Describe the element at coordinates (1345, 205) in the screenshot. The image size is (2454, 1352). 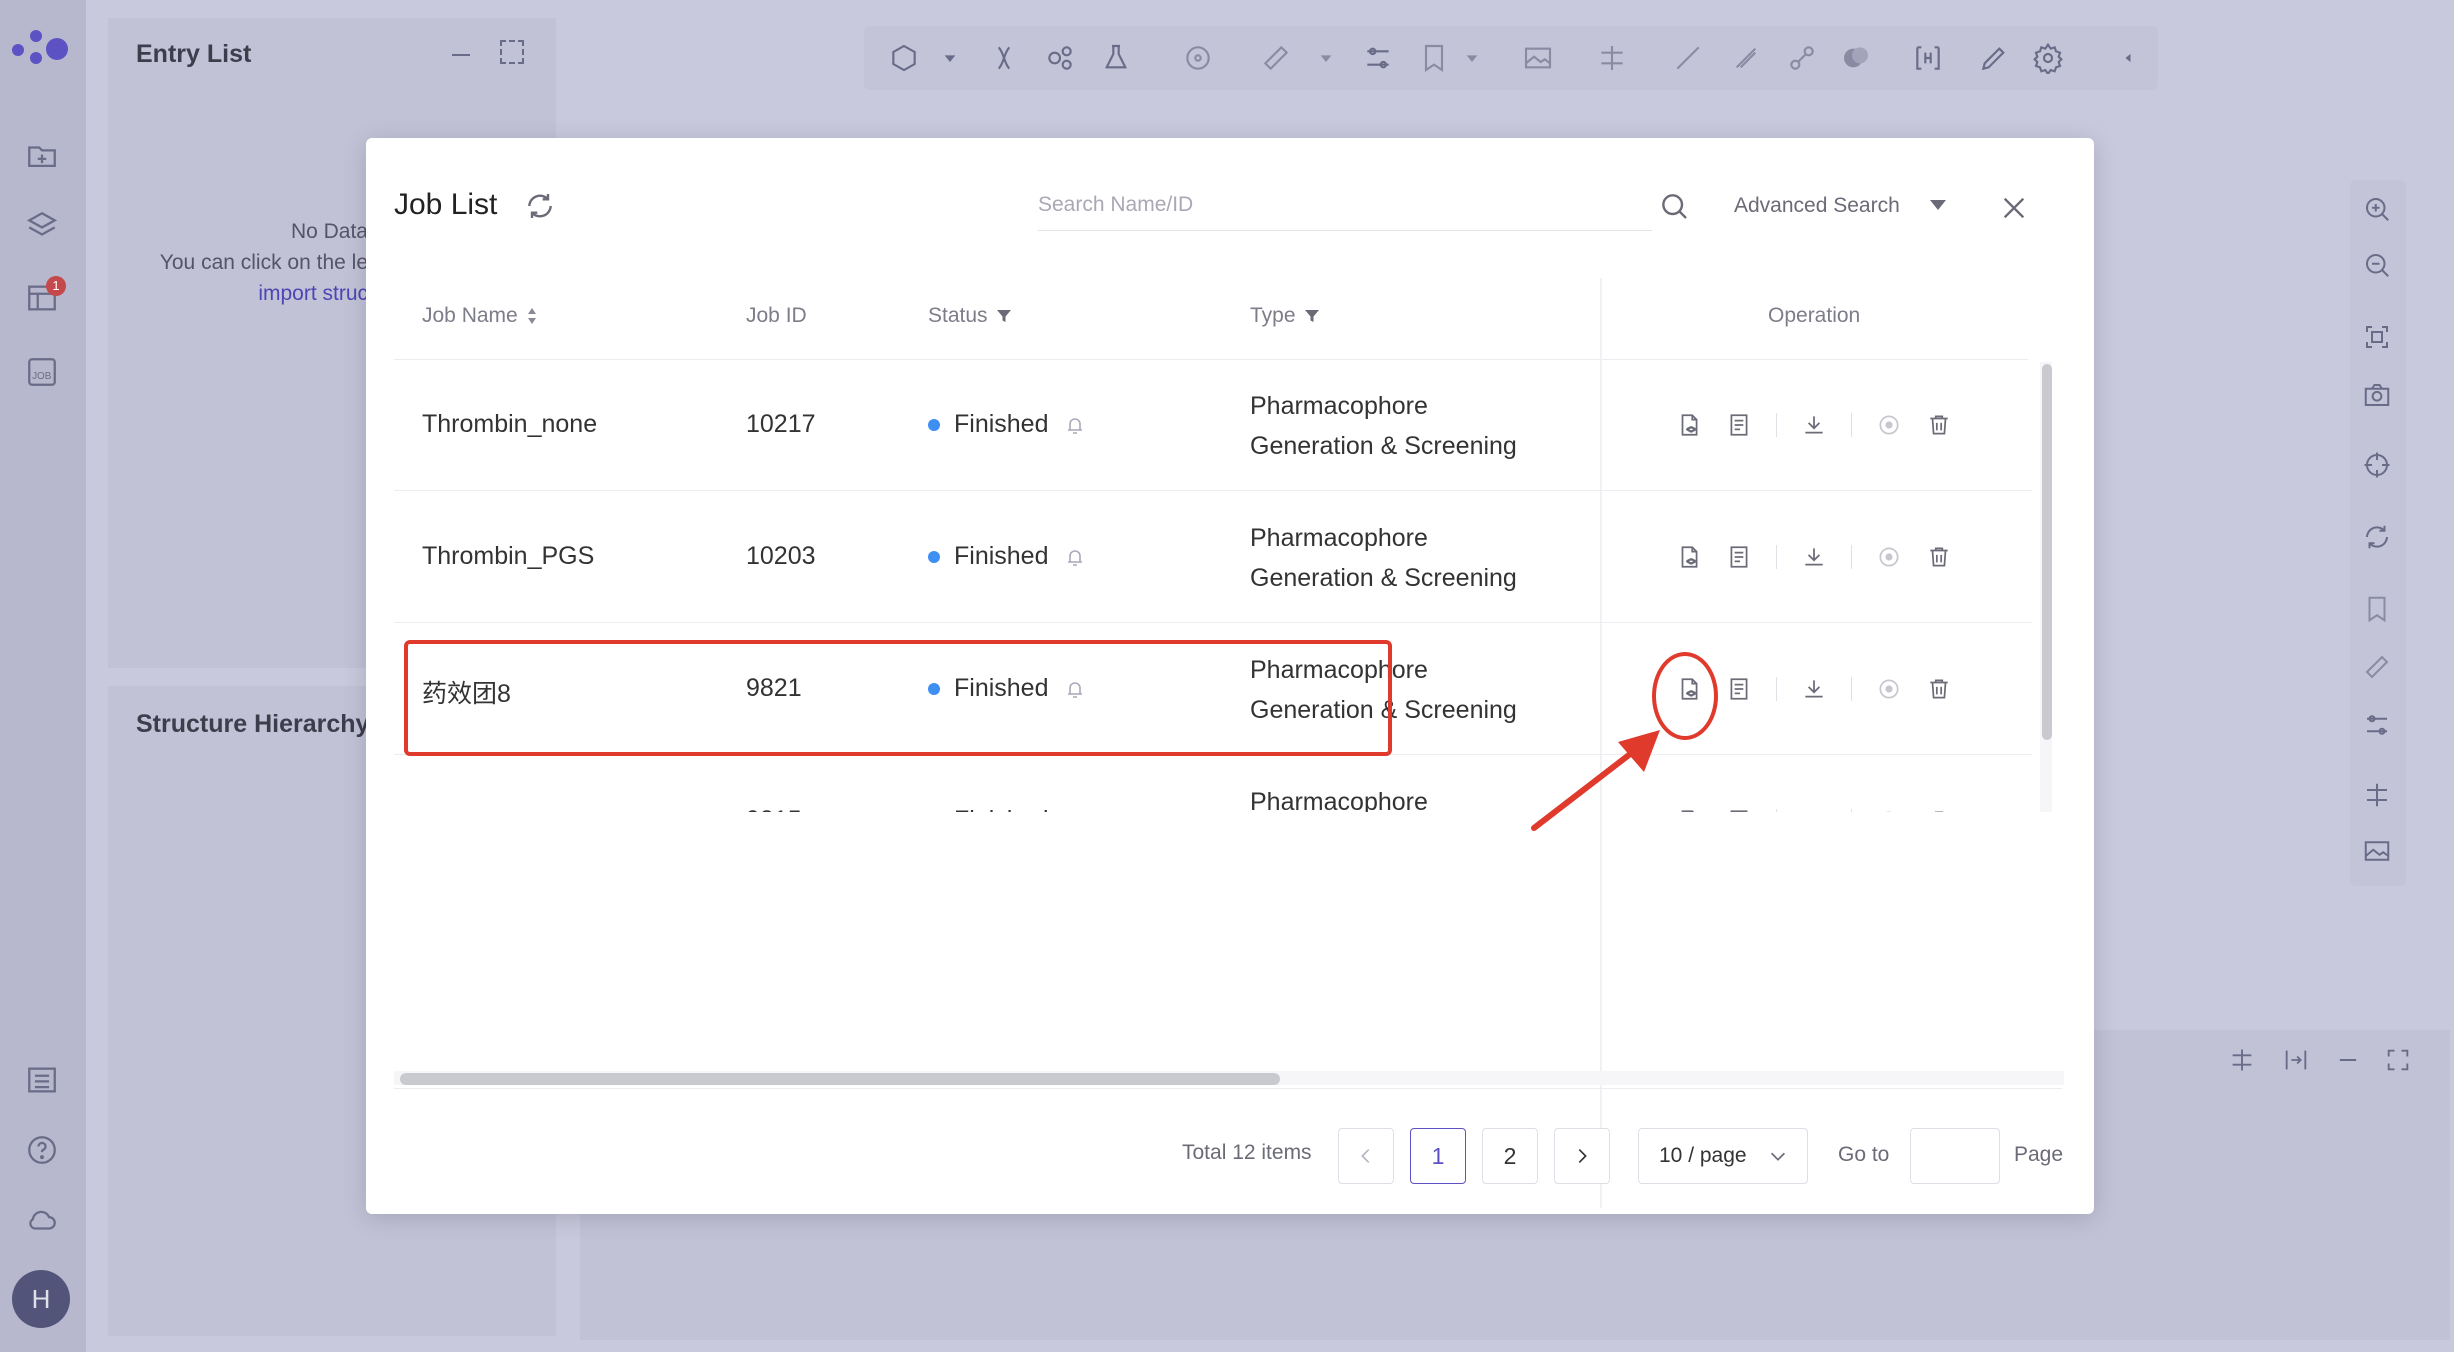
I see `search-input` at that location.